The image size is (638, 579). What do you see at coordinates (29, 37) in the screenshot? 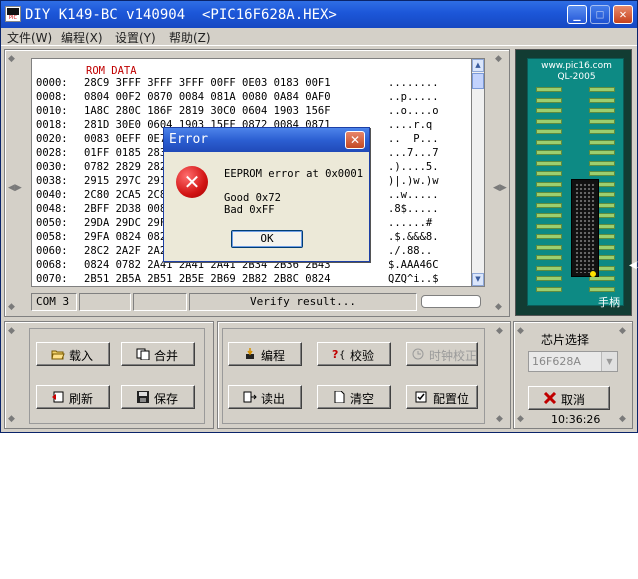
I see `menu-file: 文件(W)` at bounding box center [29, 37].